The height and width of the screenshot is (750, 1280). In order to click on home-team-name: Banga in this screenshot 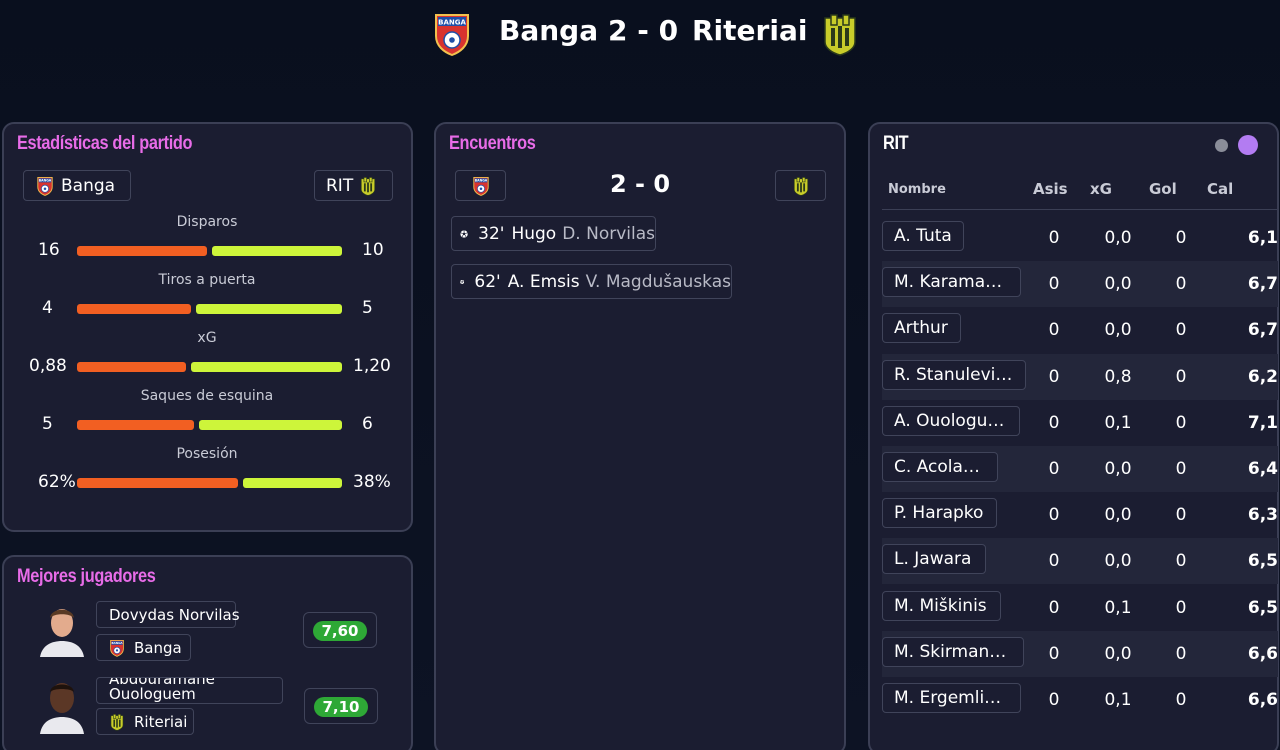, I will do `click(548, 30)`.